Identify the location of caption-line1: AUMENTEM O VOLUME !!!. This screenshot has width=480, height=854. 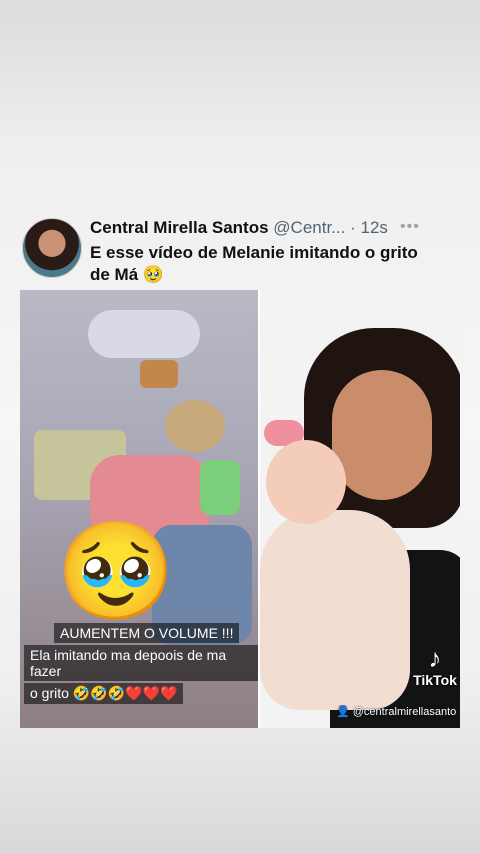
(147, 633).